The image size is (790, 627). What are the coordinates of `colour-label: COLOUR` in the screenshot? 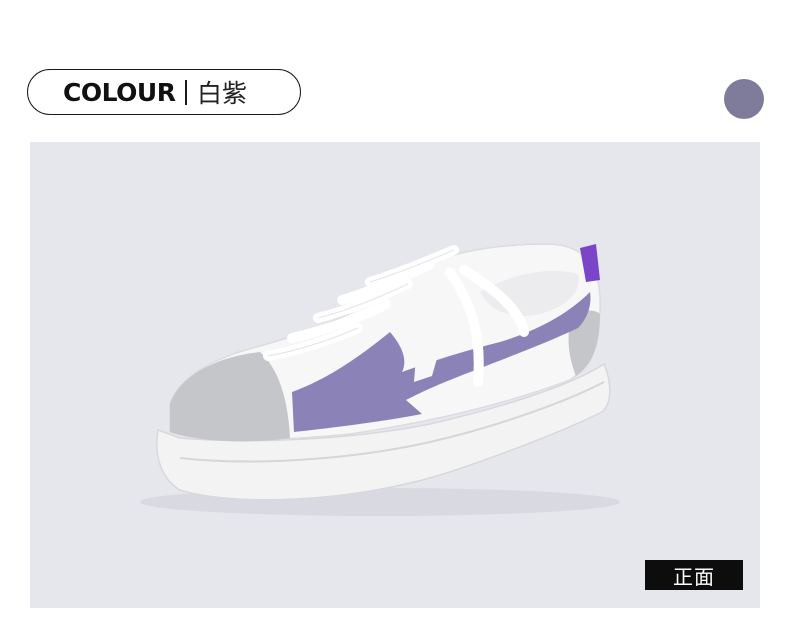 It's located at (119, 92).